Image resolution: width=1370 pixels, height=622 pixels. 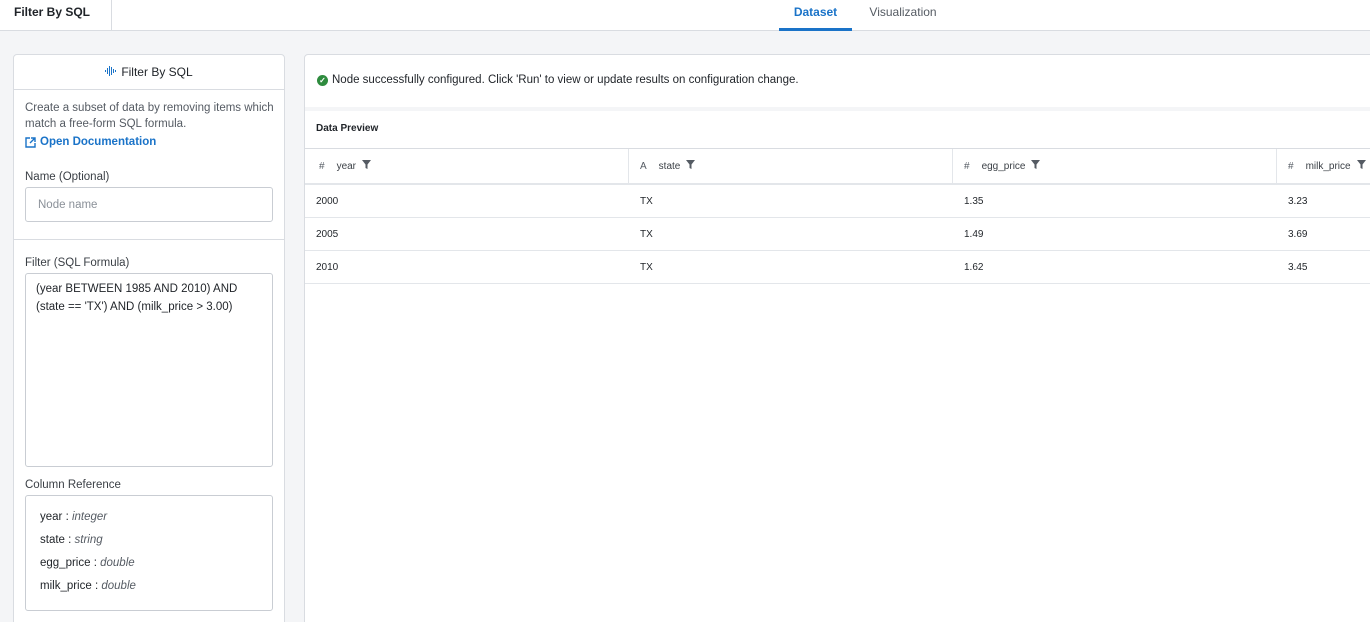 I want to click on name-label: Name (Optional), so click(x=67, y=177).